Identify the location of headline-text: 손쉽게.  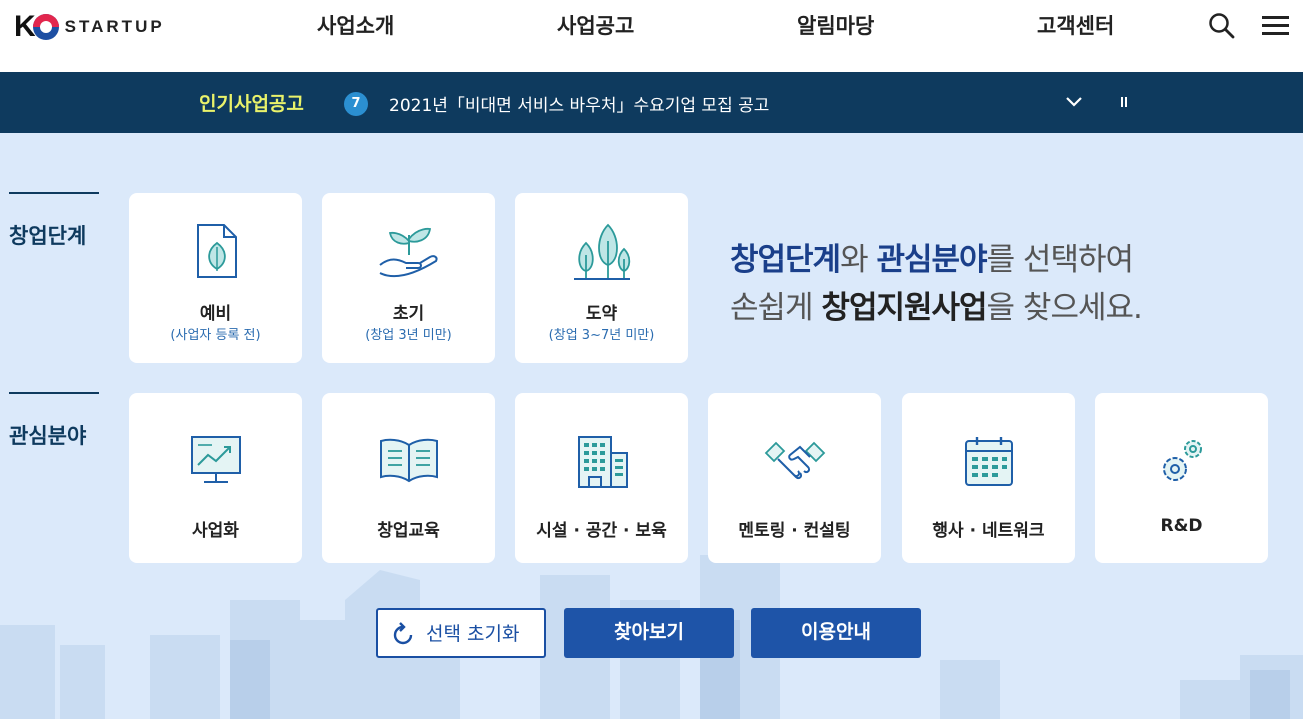
(776, 308).